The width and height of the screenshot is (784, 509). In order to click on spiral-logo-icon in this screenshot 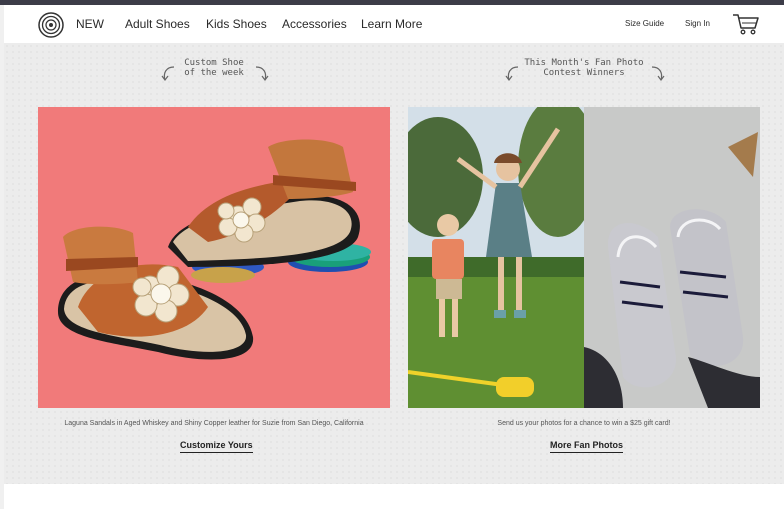, I will do `click(51, 25)`.